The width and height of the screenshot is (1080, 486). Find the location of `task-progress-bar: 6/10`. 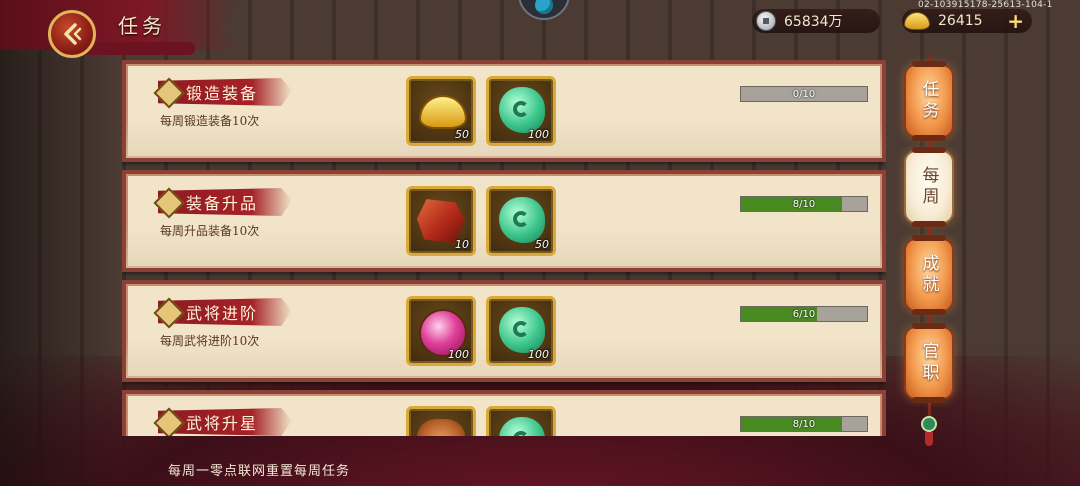

task-progress-bar: 6/10 is located at coordinates (804, 314).